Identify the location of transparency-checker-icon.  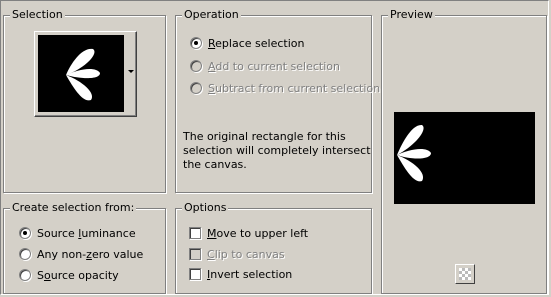
(465, 274).